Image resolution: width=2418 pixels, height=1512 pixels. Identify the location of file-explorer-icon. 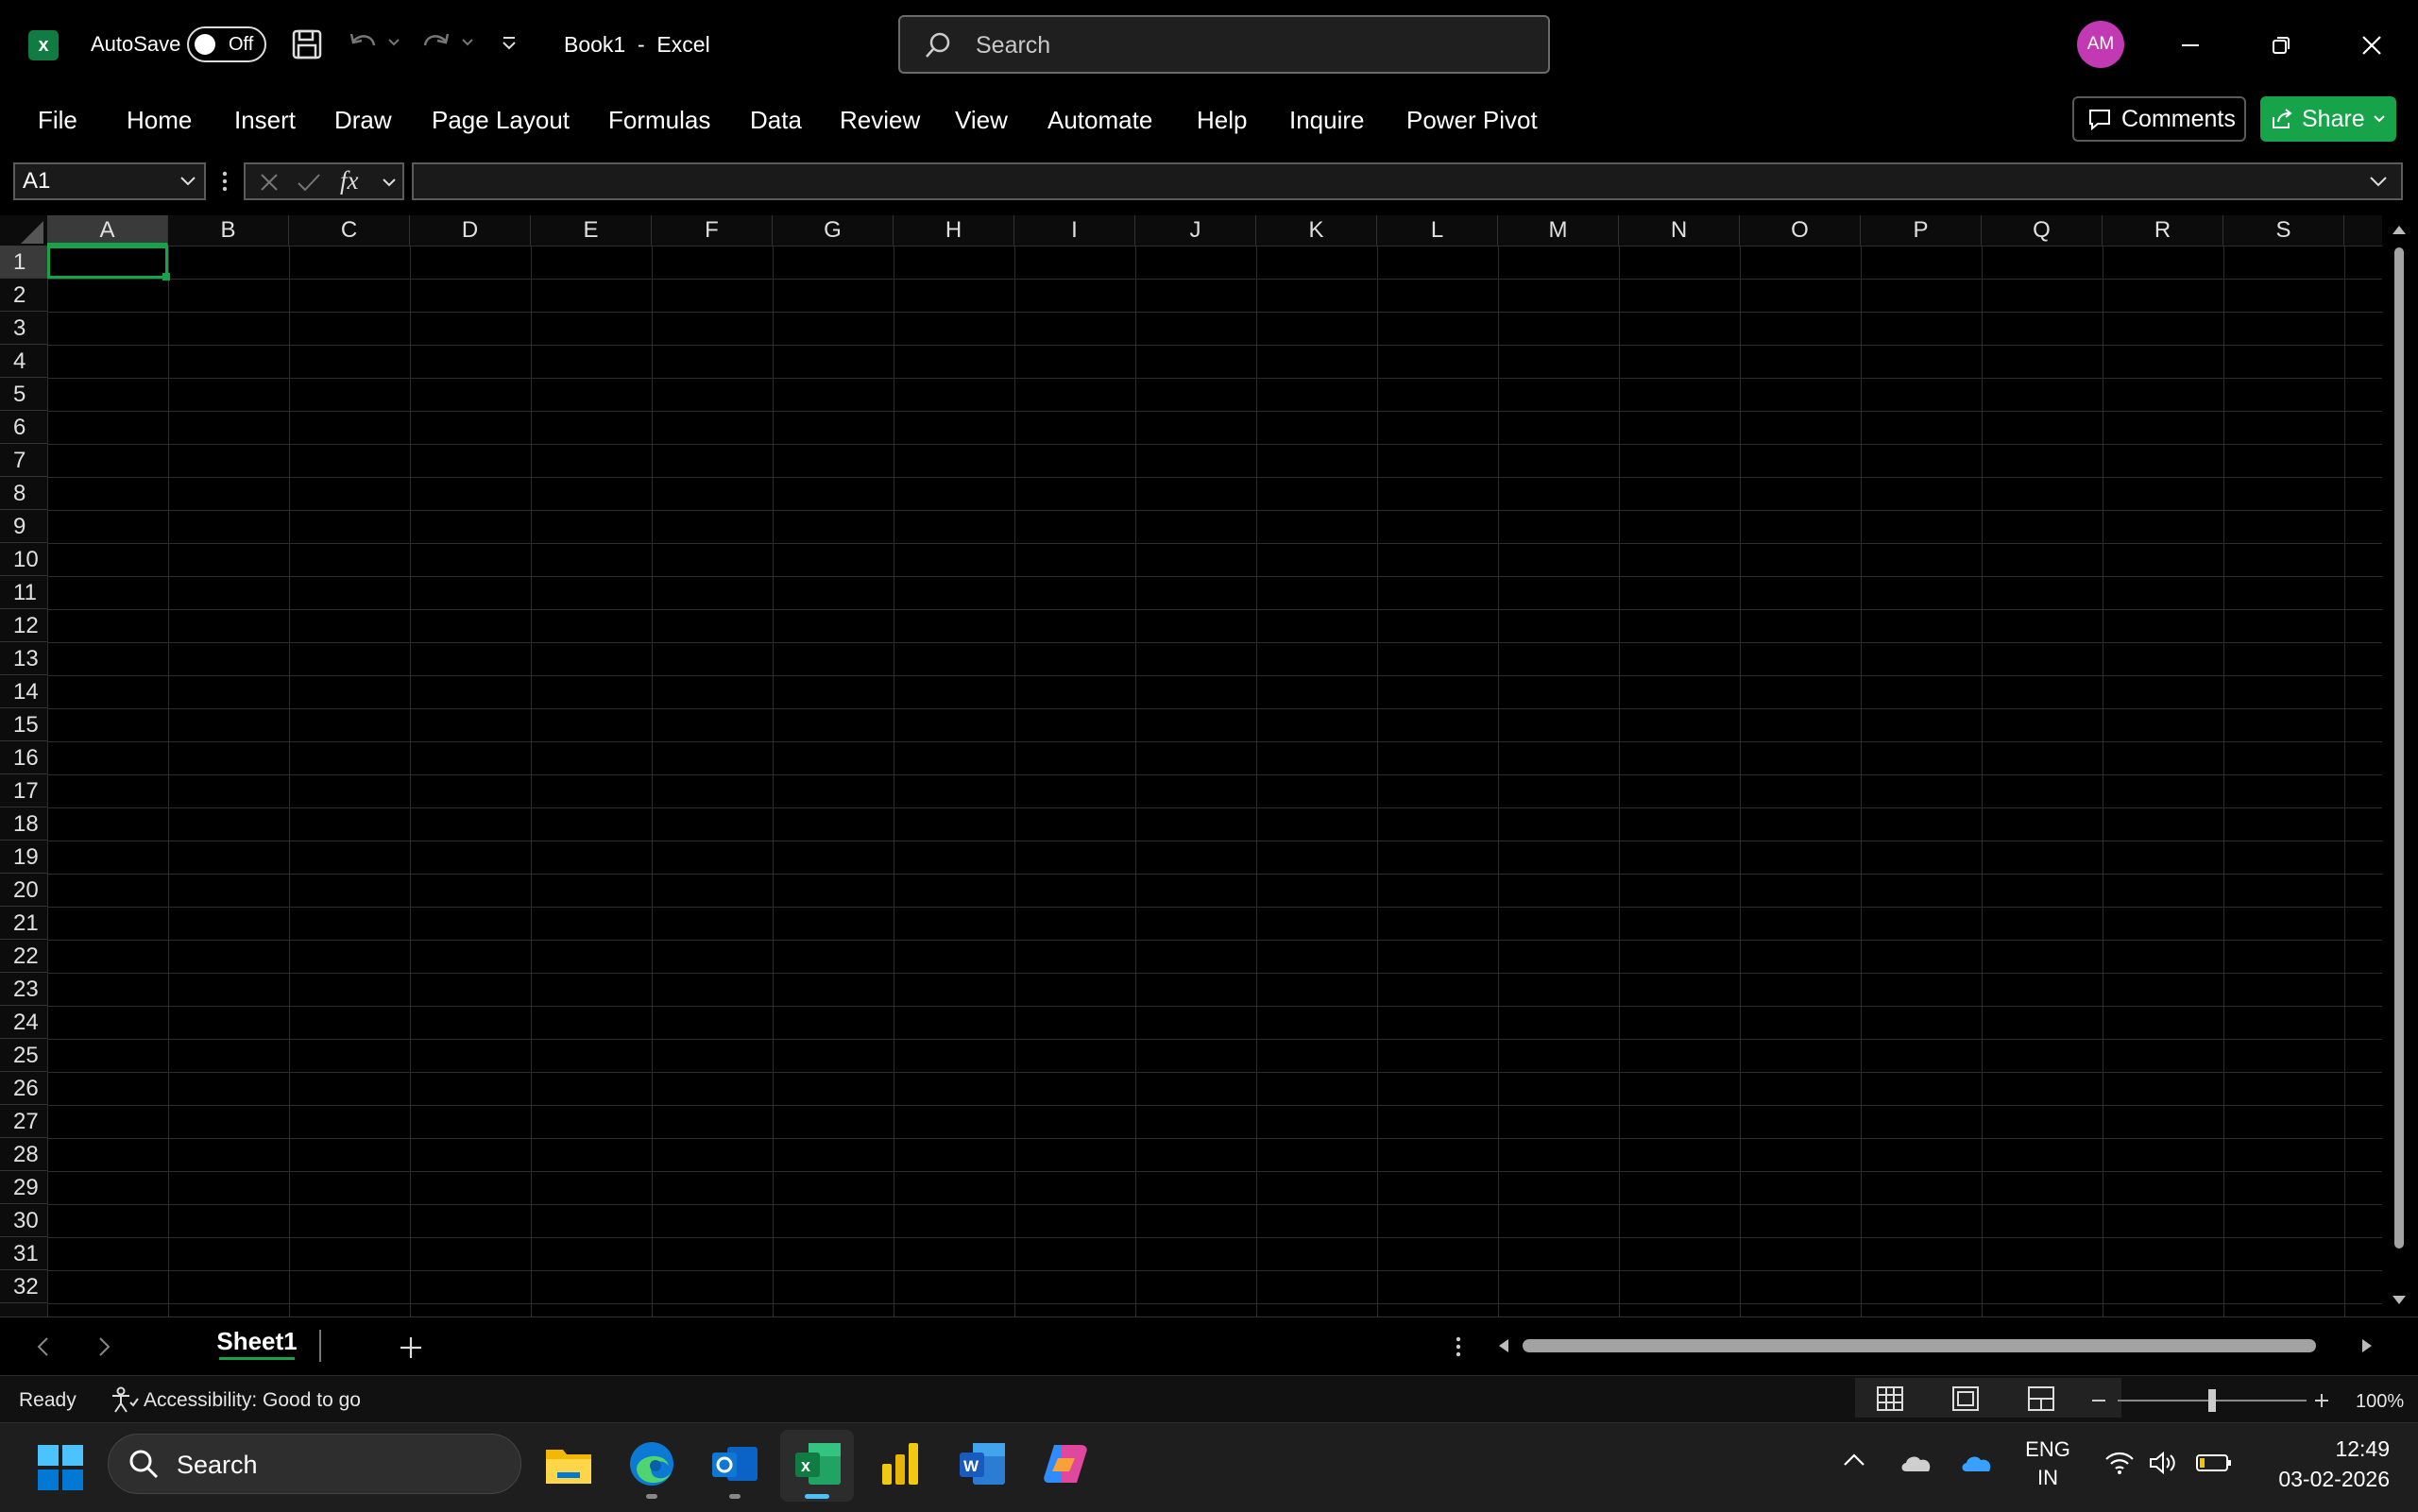
(568, 1463).